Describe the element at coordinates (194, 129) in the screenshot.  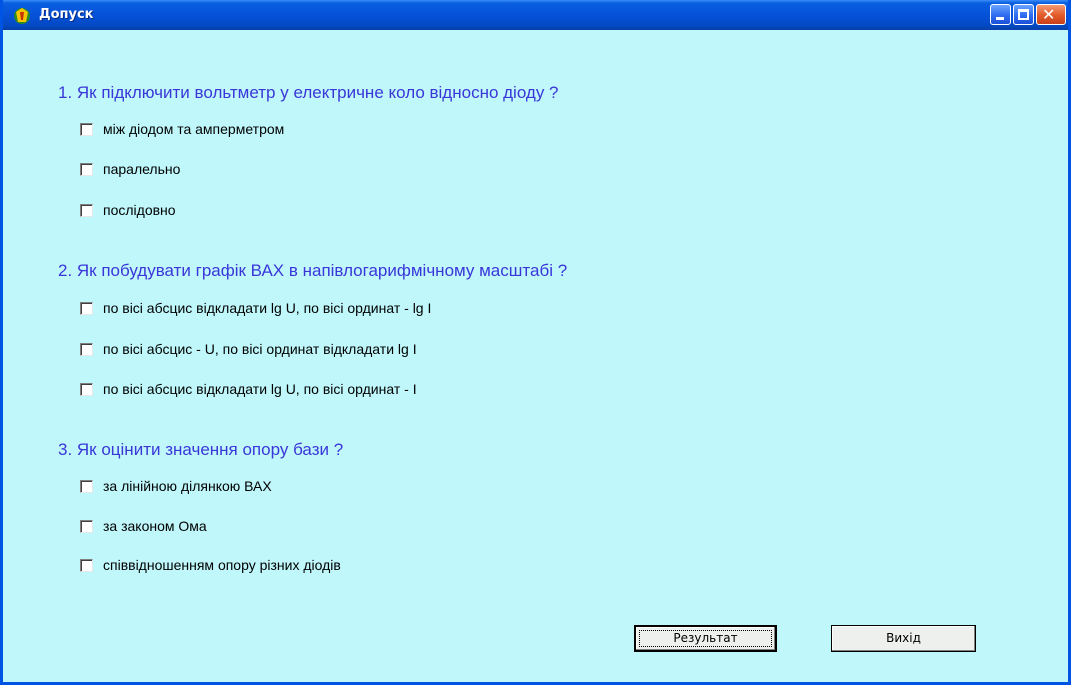
I see `option-label: між діодом та амперметром` at that location.